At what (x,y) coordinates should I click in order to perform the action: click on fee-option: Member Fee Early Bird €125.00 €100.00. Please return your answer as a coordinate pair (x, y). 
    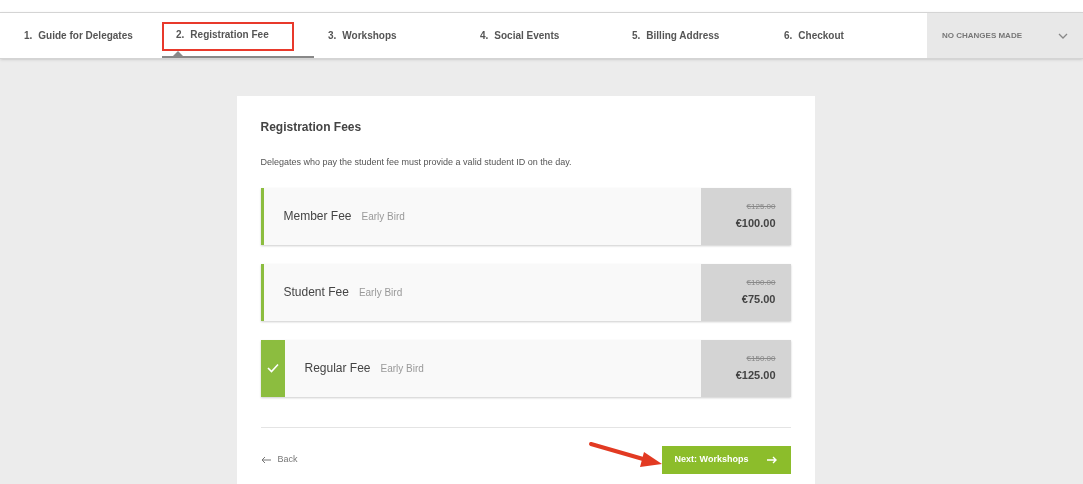
    Looking at the image, I should click on (525, 216).